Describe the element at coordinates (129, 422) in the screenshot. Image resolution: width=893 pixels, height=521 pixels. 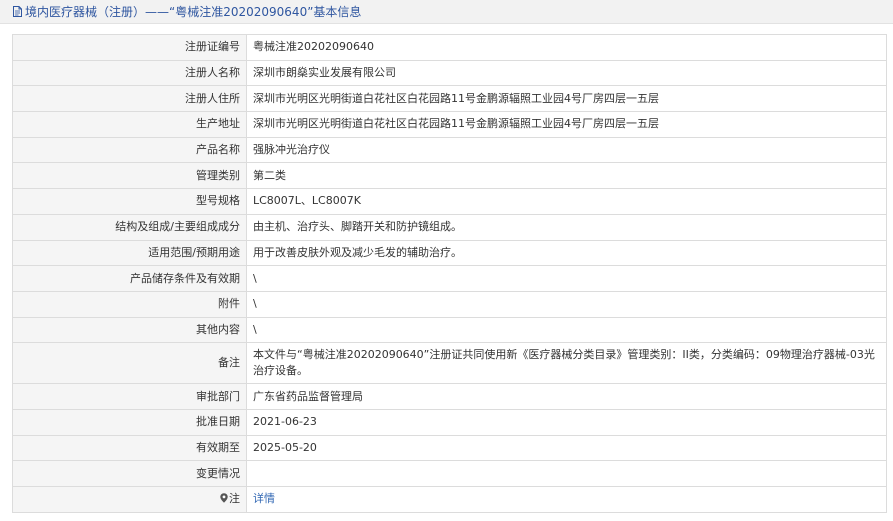
I see `row-label: 批准日期` at that location.